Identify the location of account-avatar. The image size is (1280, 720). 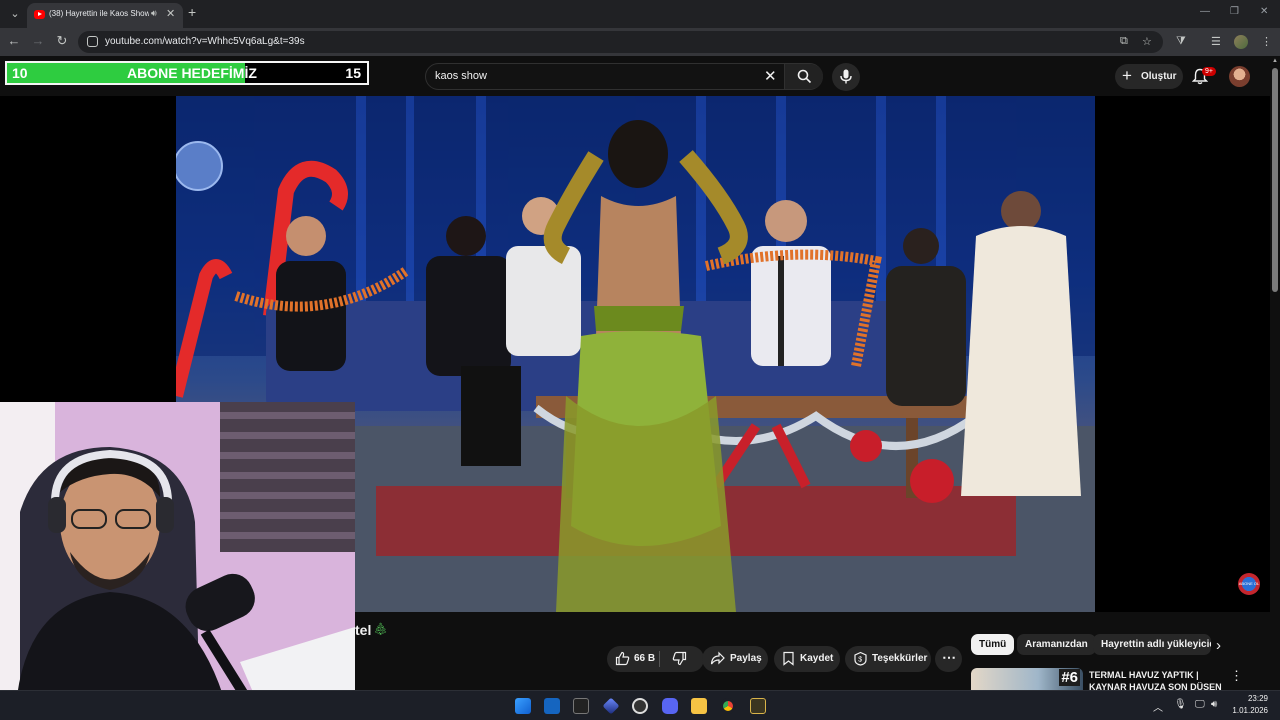
(1239, 76).